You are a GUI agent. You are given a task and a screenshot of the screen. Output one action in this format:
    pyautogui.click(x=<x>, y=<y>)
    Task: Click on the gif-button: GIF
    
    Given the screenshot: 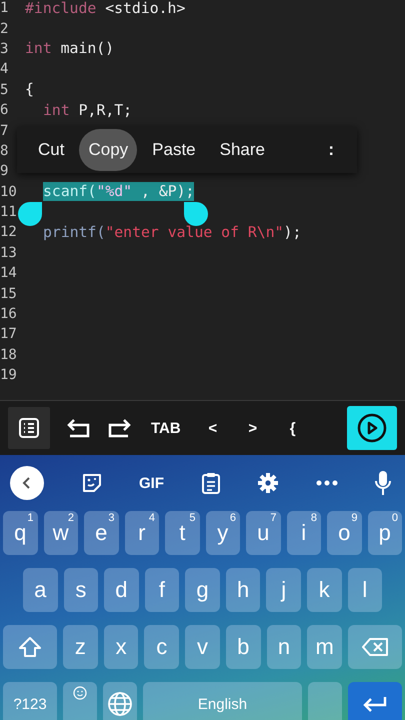 What is the action you would take?
    pyautogui.click(x=151, y=483)
    